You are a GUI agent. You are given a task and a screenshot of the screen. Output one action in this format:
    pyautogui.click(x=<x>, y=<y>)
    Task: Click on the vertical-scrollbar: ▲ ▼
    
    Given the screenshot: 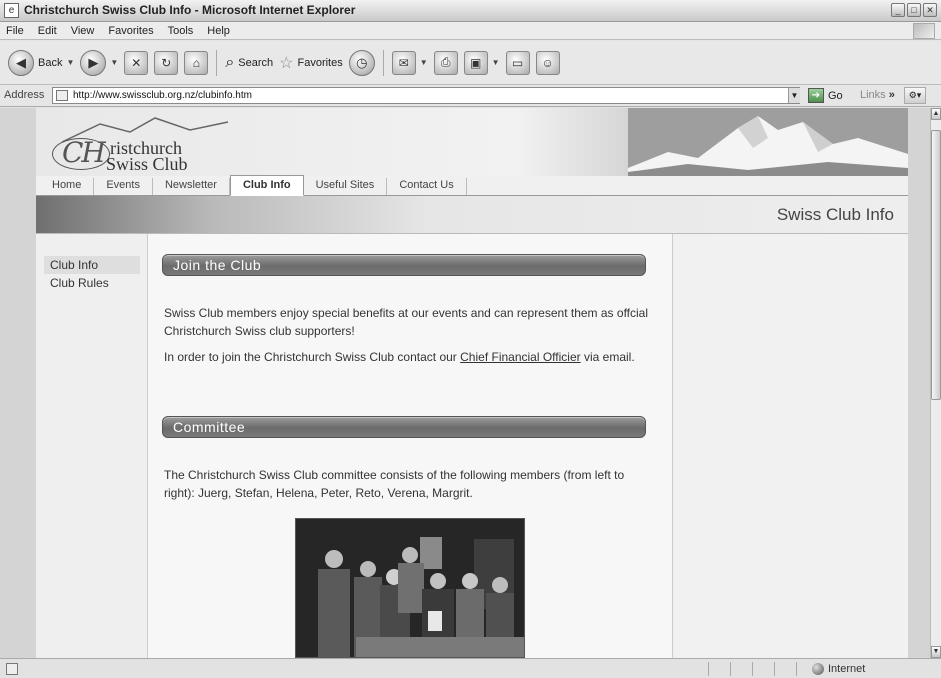 What is the action you would take?
    pyautogui.click(x=935, y=383)
    